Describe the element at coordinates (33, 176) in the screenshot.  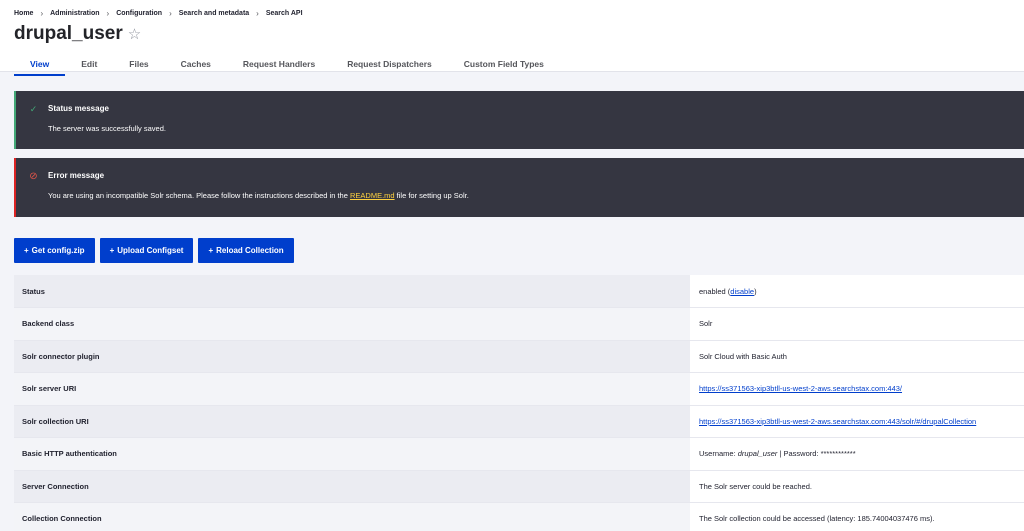
I see `error-circle-icon: ⊘` at that location.